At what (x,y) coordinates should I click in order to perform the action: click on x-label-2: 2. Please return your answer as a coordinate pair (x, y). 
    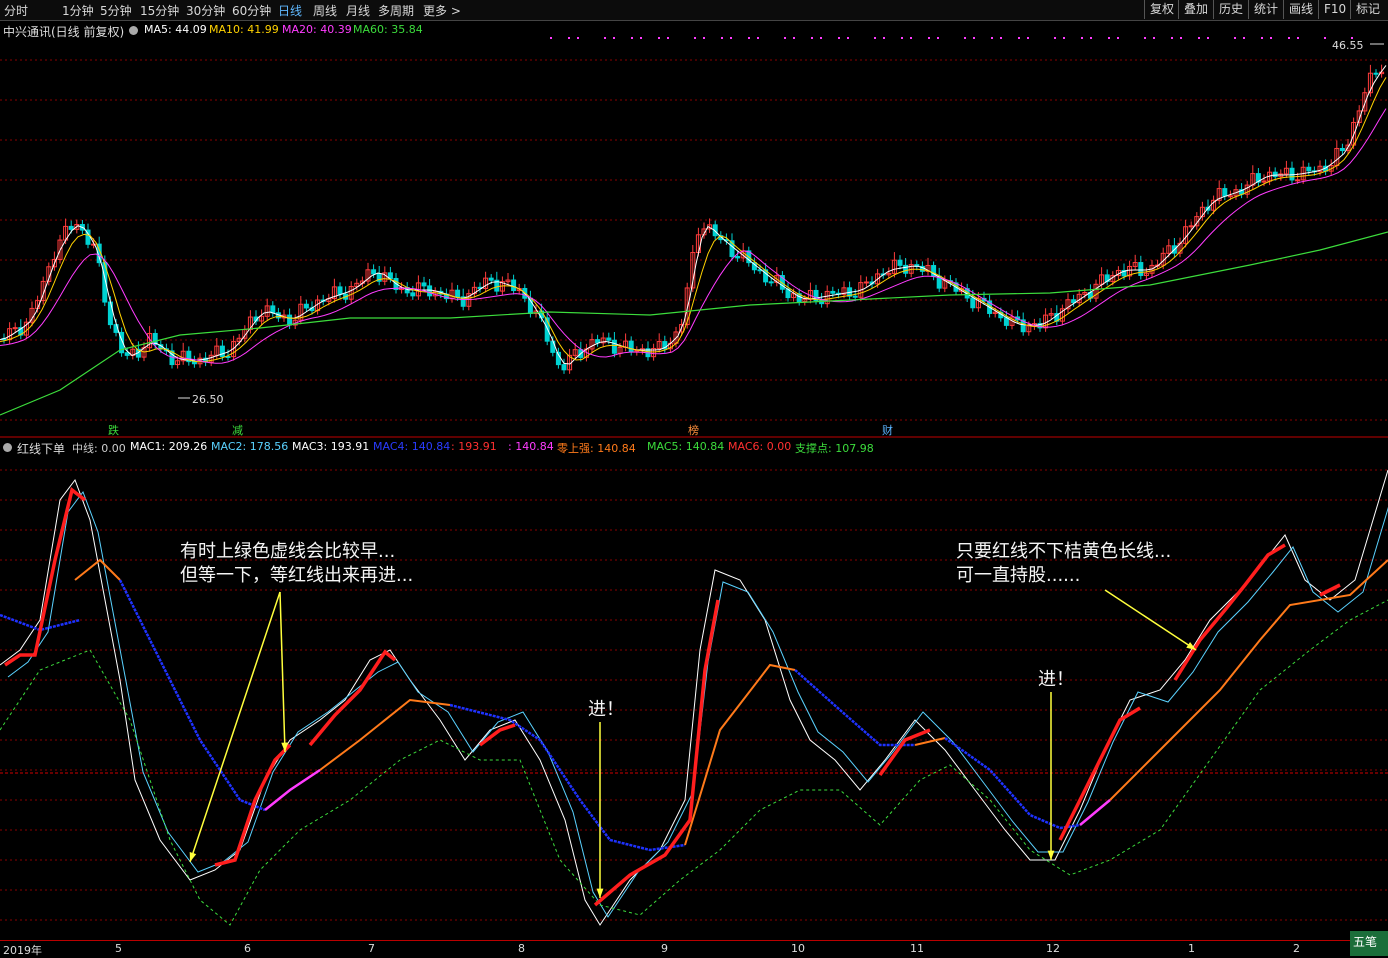
    Looking at the image, I should click on (1296, 948).